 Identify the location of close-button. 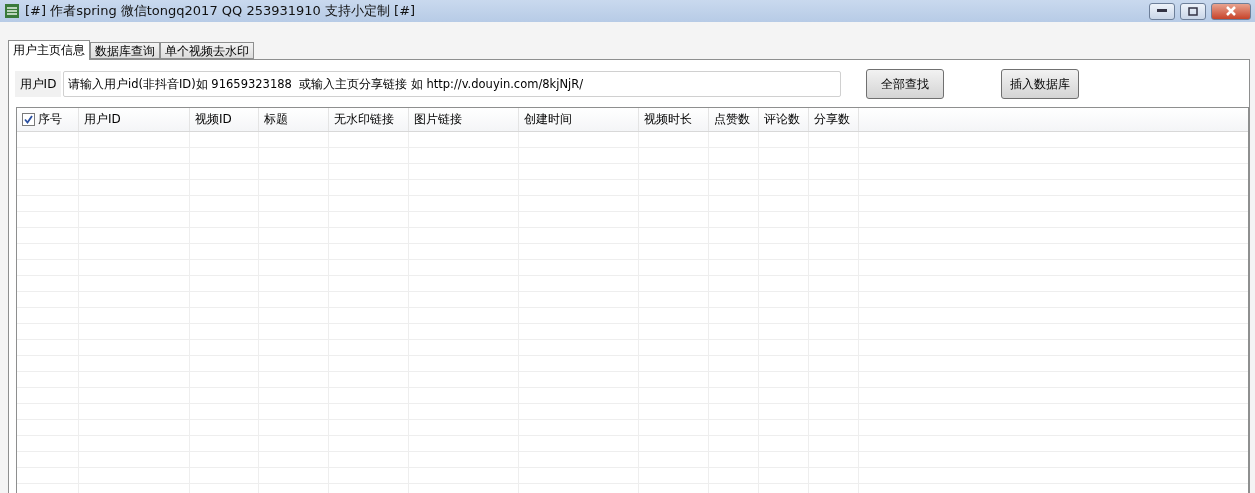
(1231, 11).